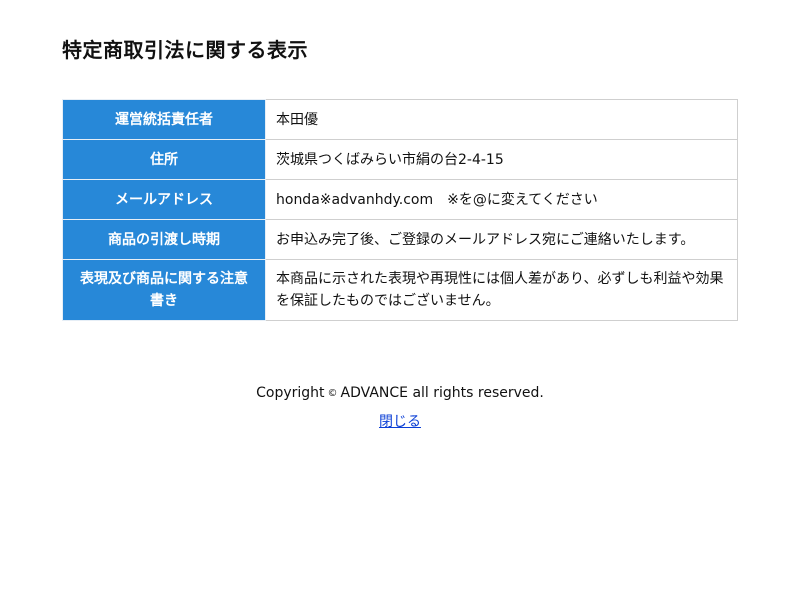  I want to click on row-value: 茨城県つくばみらい市絹の台2-4-15, so click(501, 159).